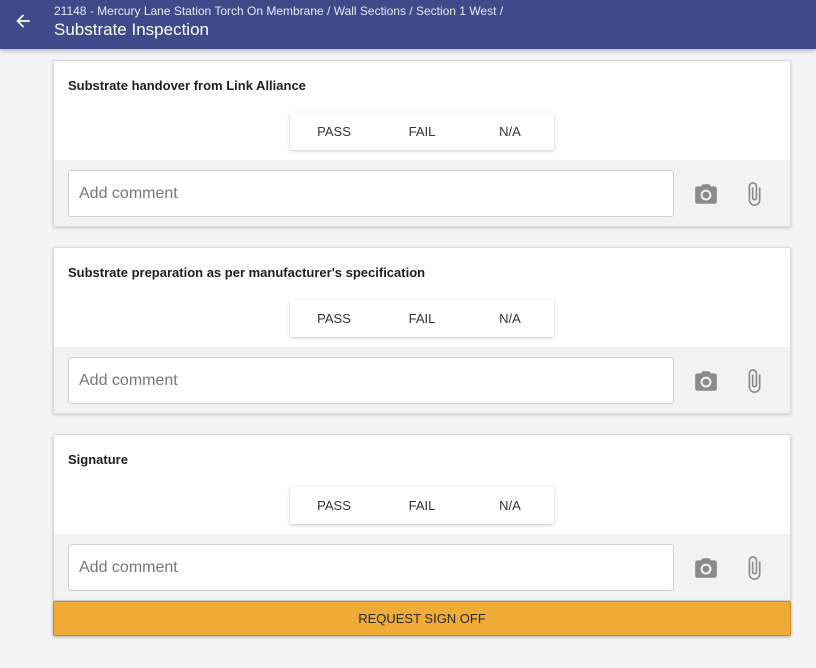 The height and width of the screenshot is (668, 816). I want to click on back-button, so click(23, 21).